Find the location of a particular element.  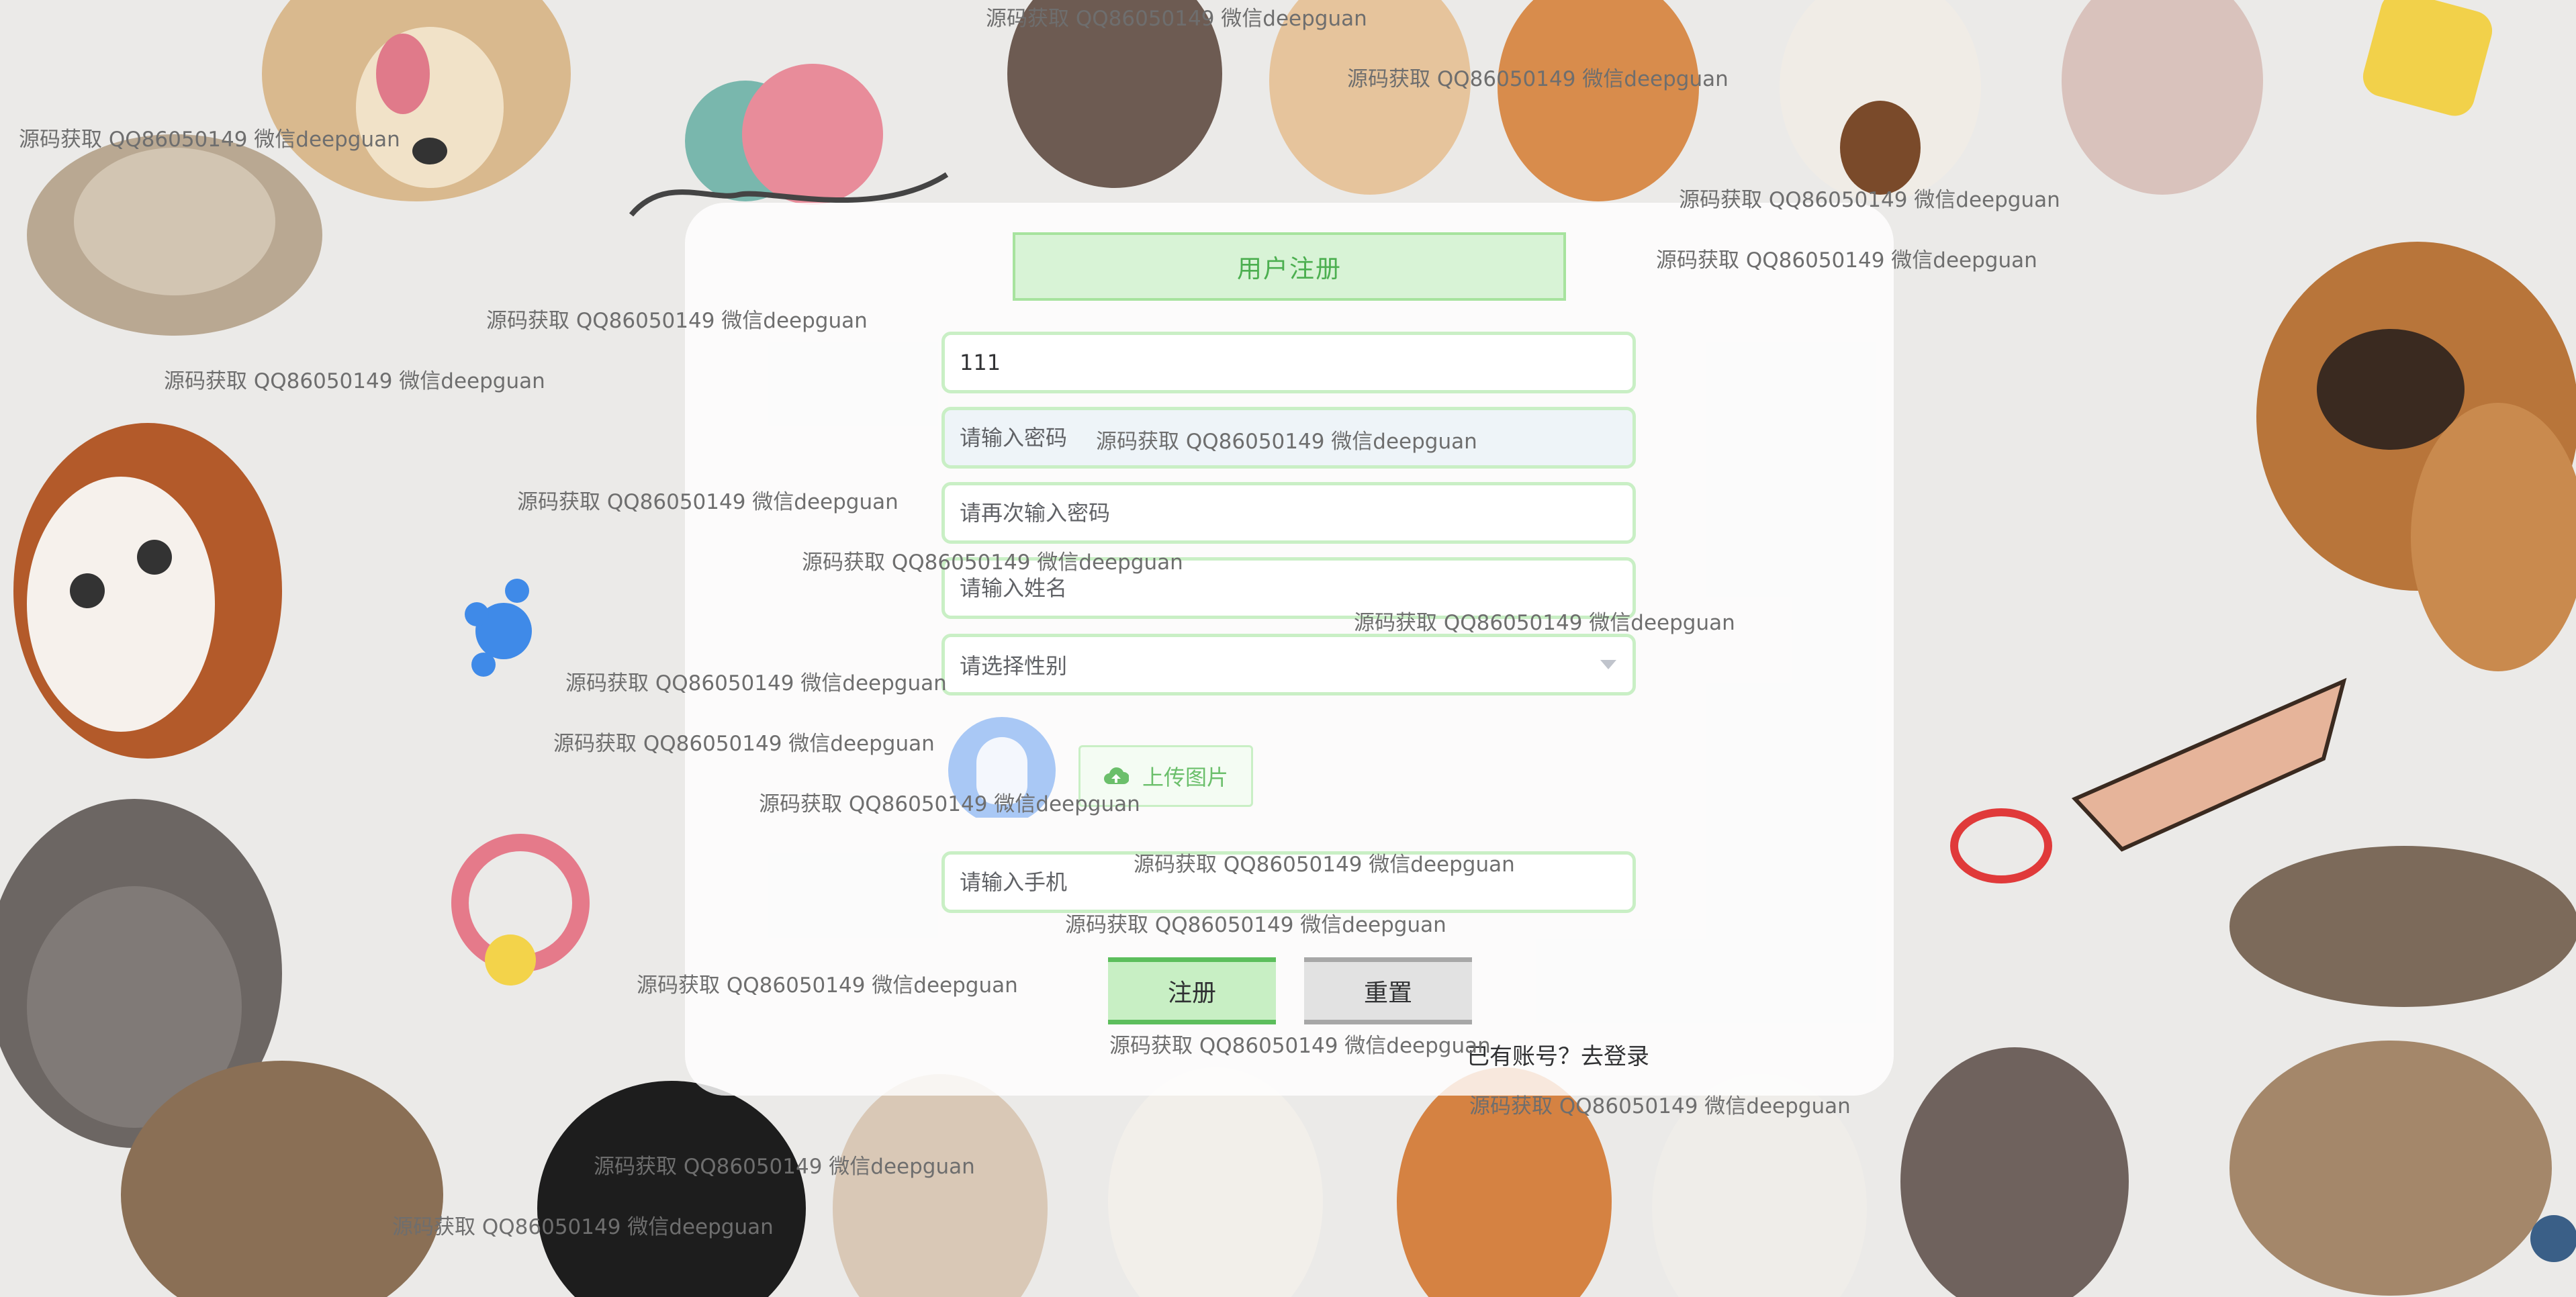

reset-button-label: 重置 is located at coordinates (1387, 993).